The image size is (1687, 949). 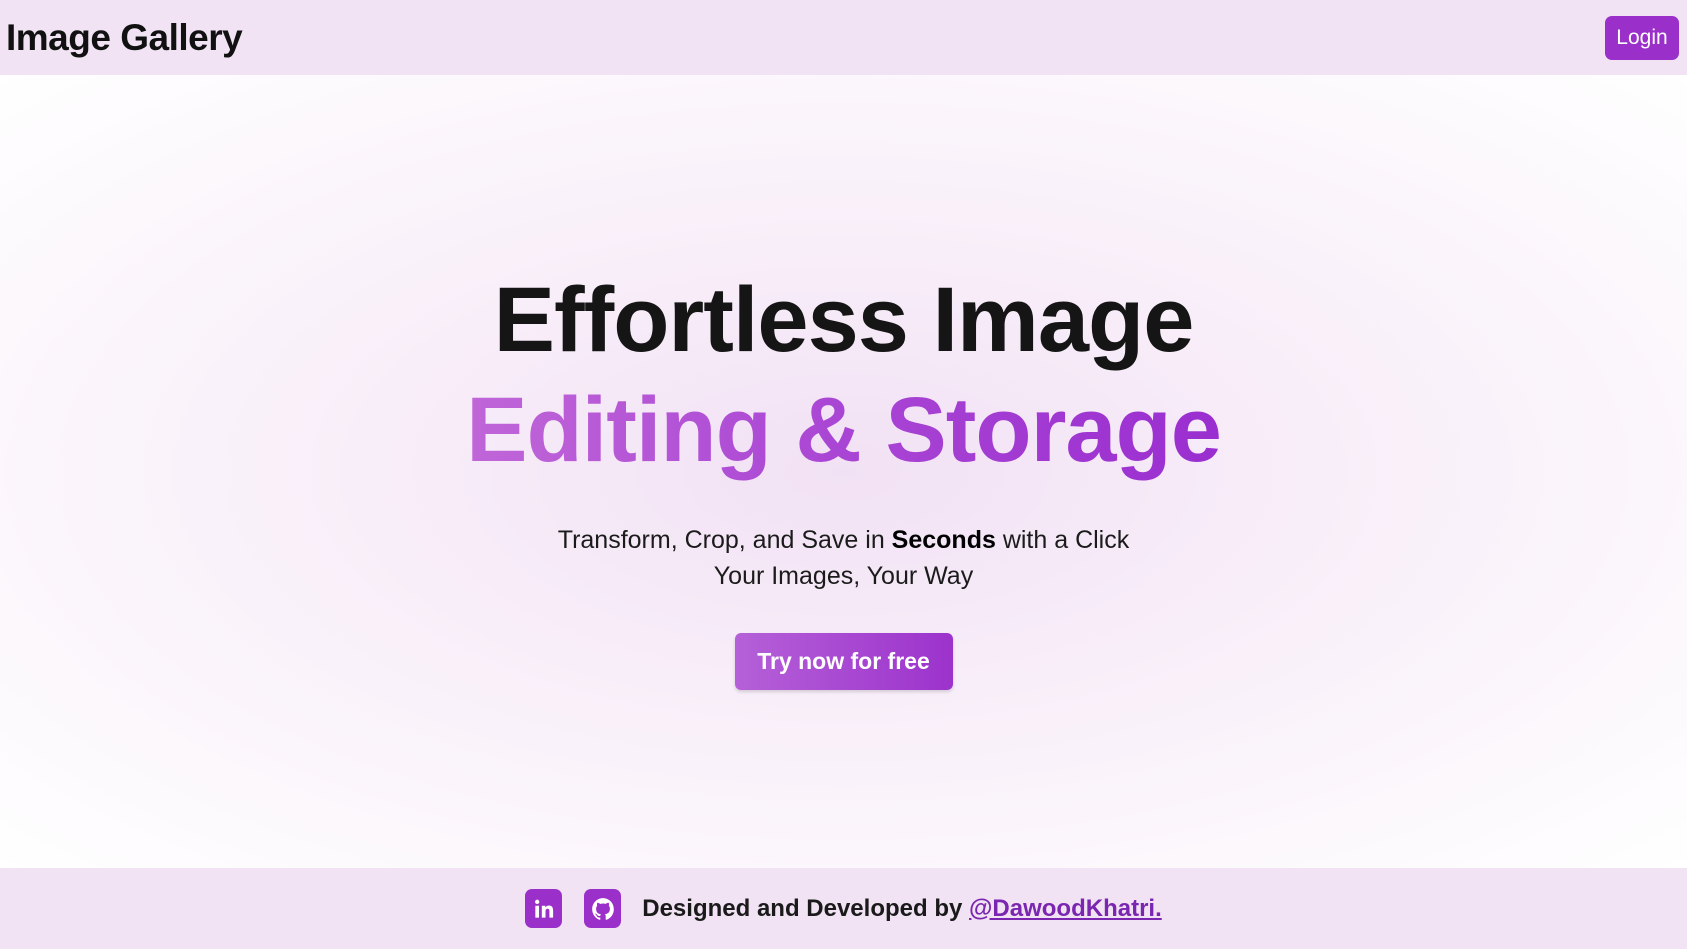 I want to click on hero-title-line2: Editing & Storage, so click(x=844, y=430).